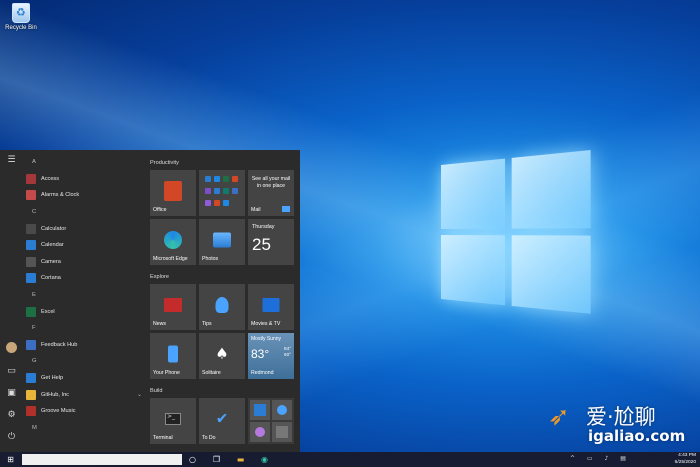 The image size is (700, 467). I want to click on cortana-icon, so click(31, 278).